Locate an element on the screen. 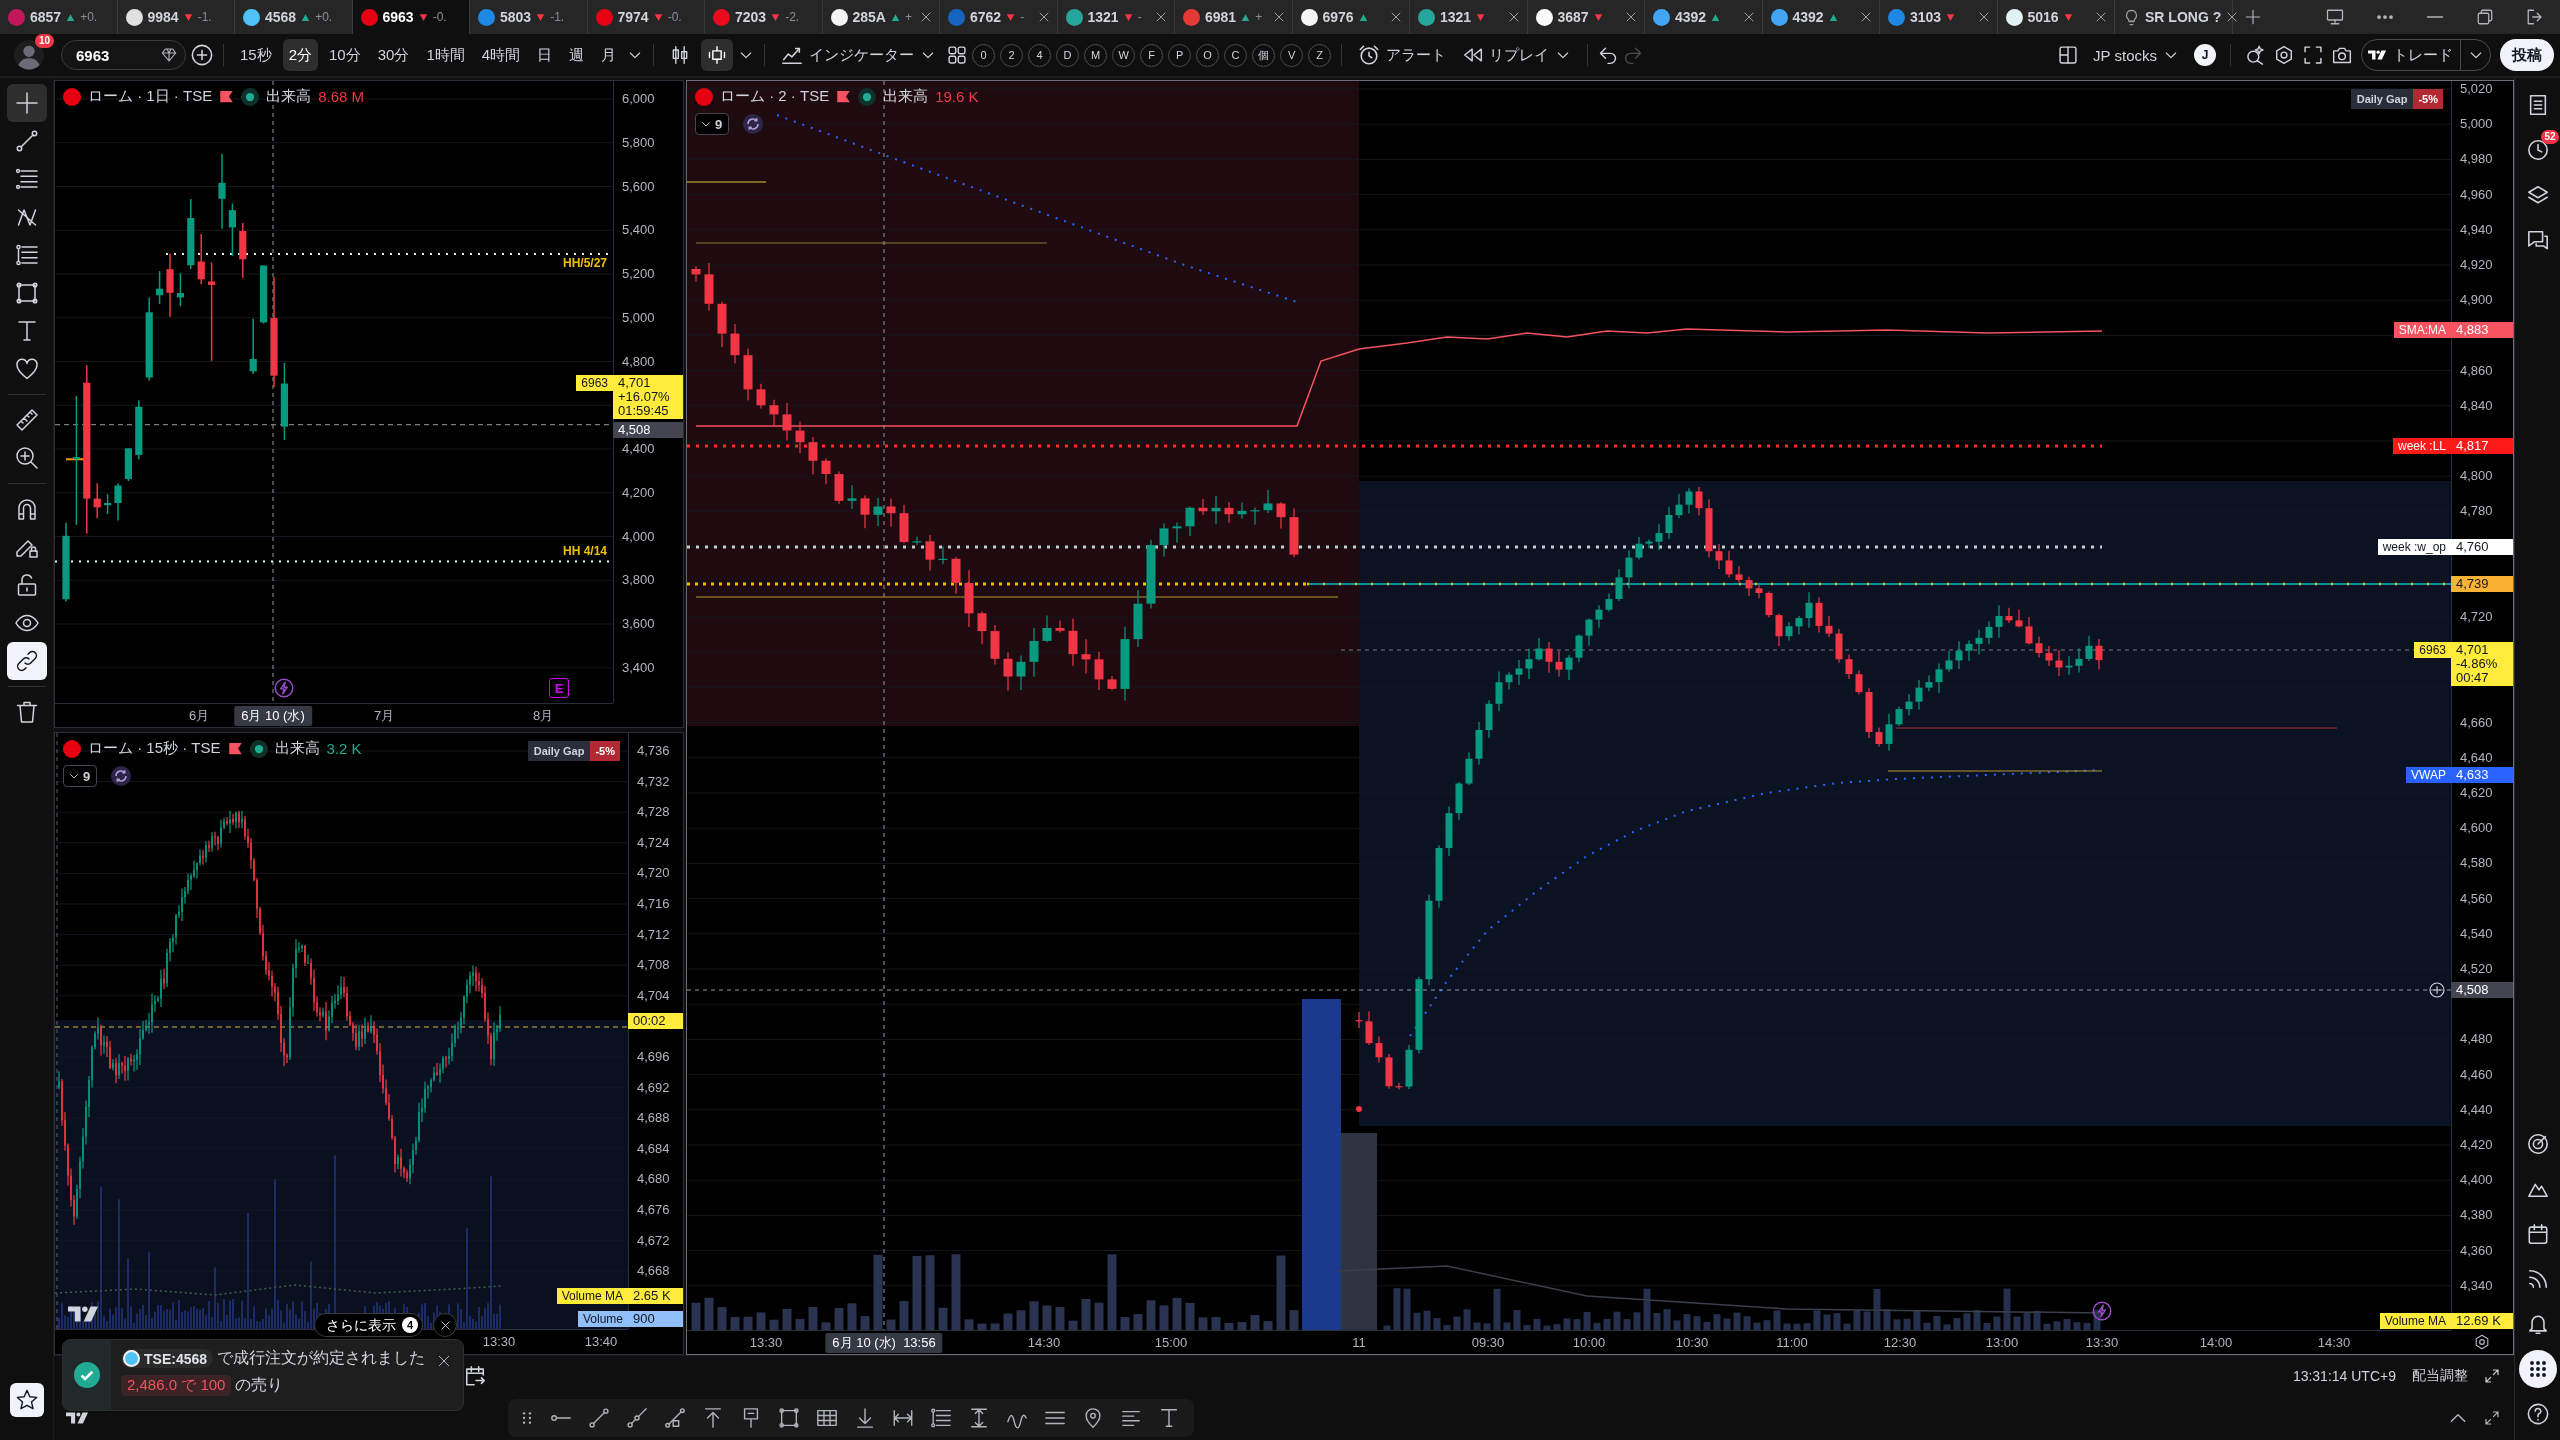  calendar-icon is located at coordinates (2537, 1233).